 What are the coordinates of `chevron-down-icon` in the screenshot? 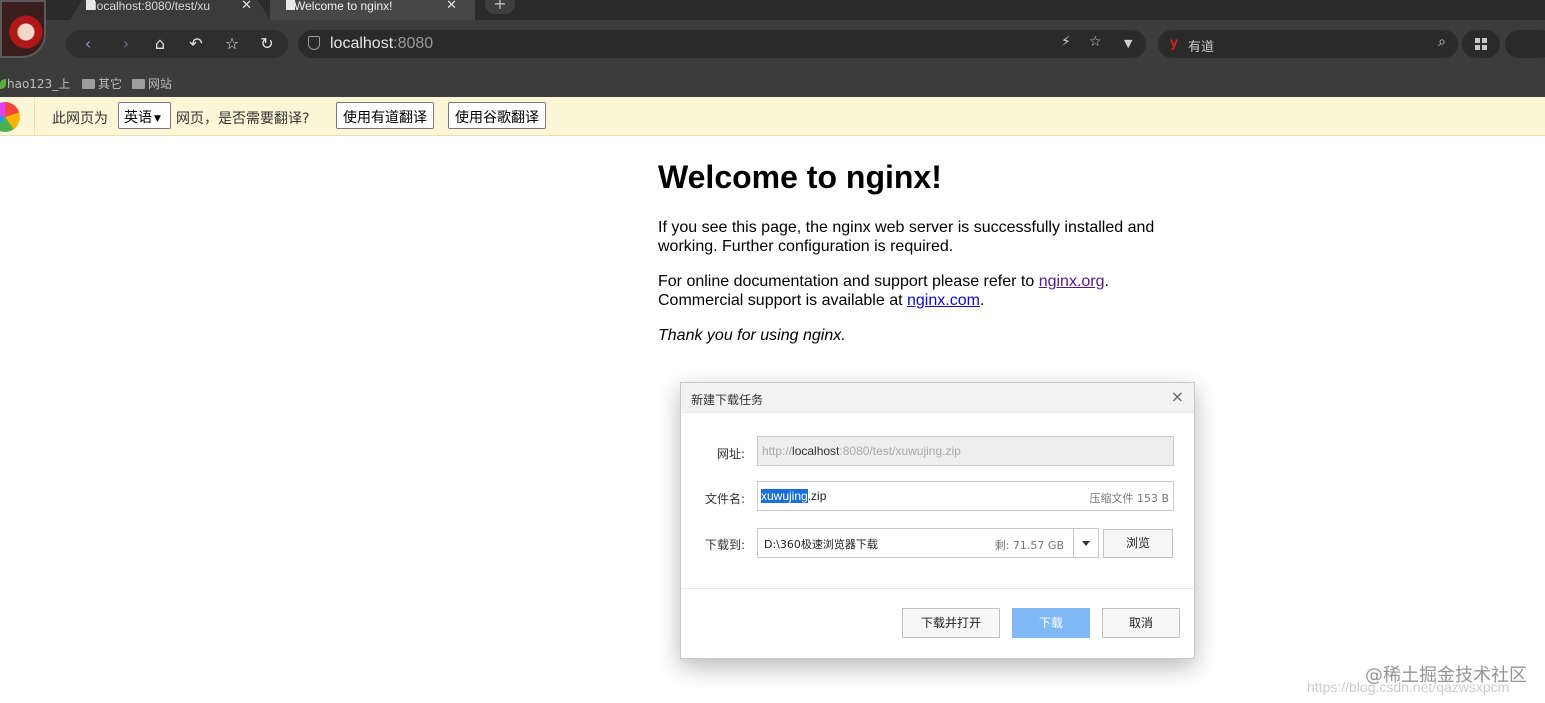 It's located at (1086, 543).